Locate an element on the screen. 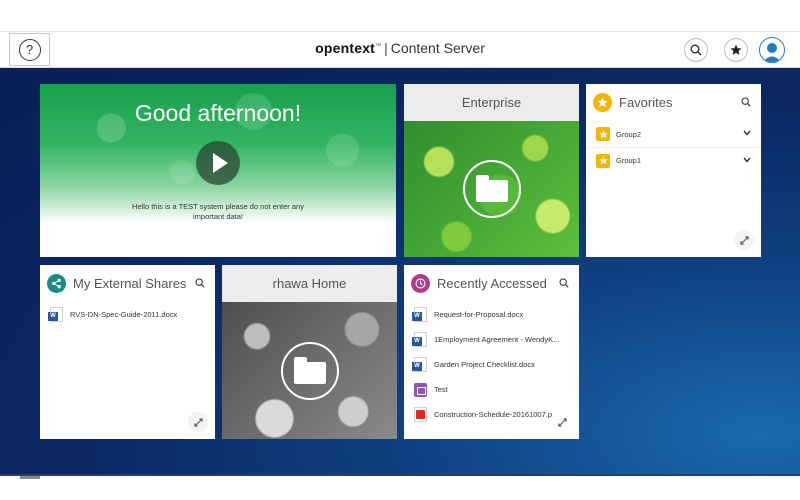 This screenshot has height=500, width=800. enterprise-tile-title: Enterprise is located at coordinates (491, 102).